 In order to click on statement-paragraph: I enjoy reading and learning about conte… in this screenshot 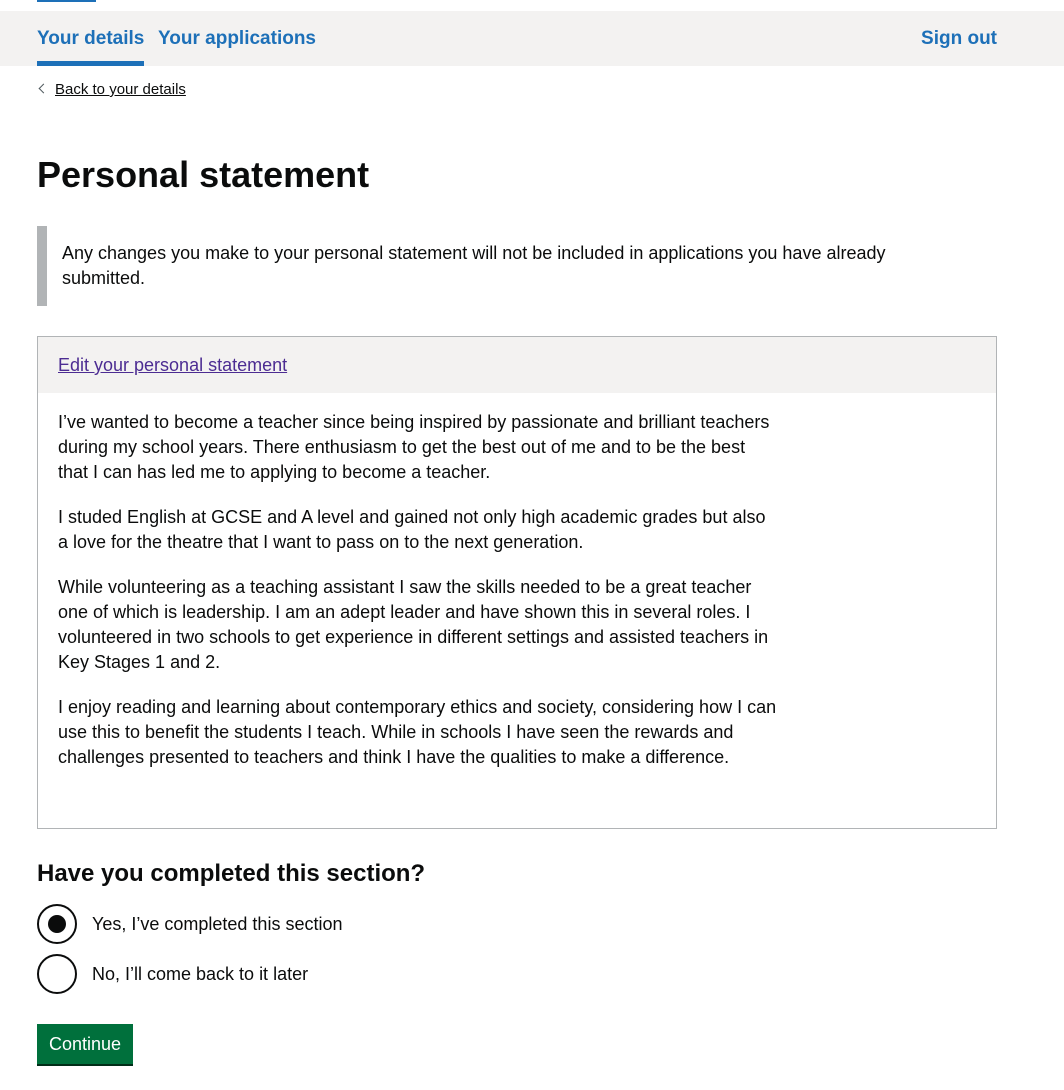, I will do `click(417, 732)`.